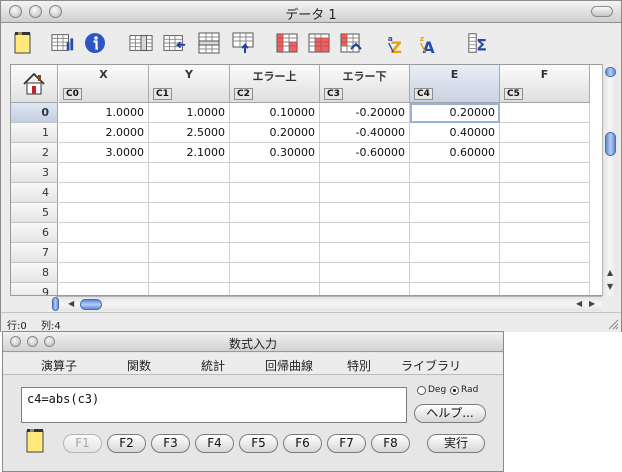  I want to click on notepad-icon, so click(23, 43).